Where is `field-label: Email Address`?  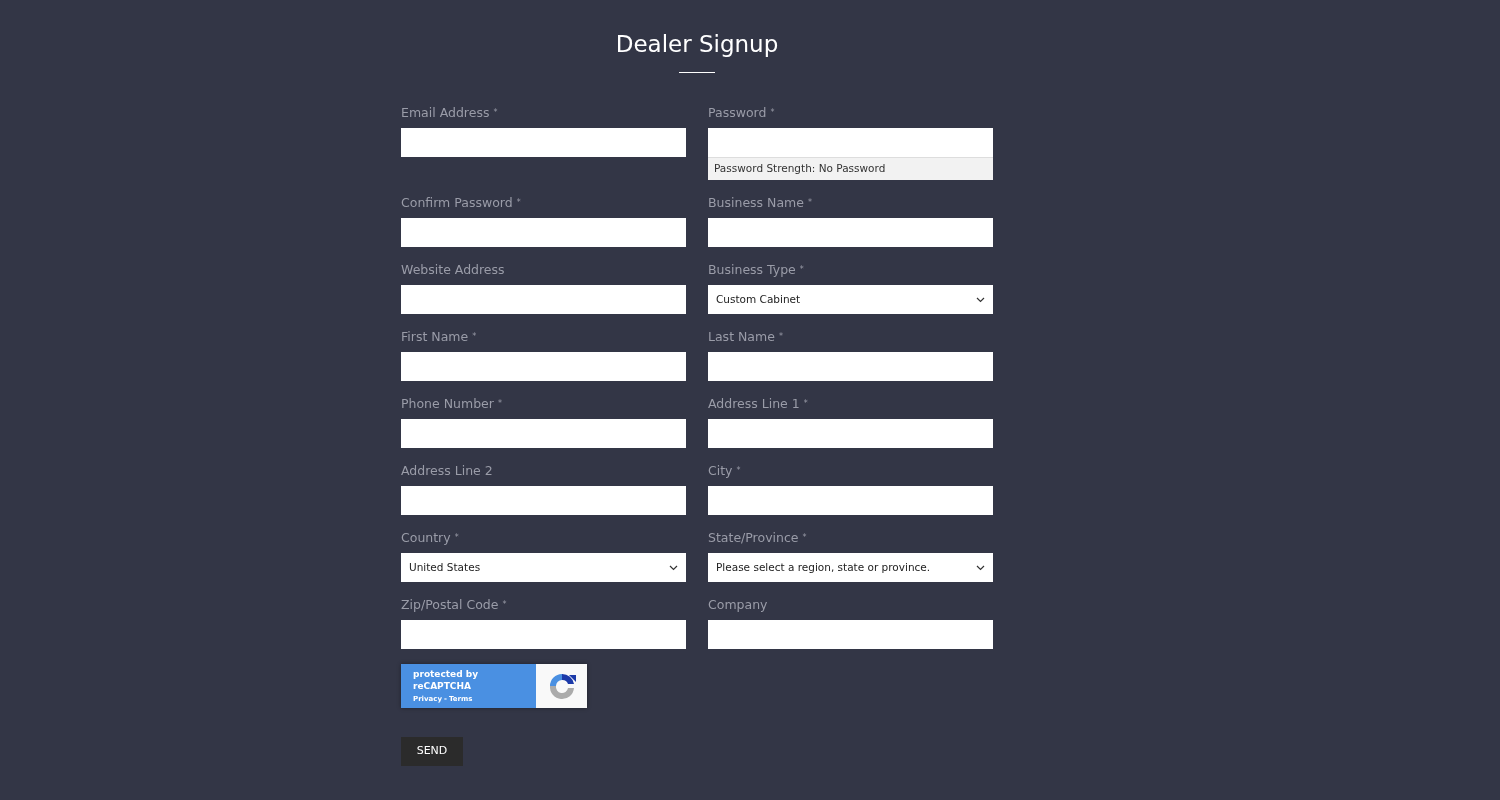 field-label: Email Address is located at coordinates (445, 112).